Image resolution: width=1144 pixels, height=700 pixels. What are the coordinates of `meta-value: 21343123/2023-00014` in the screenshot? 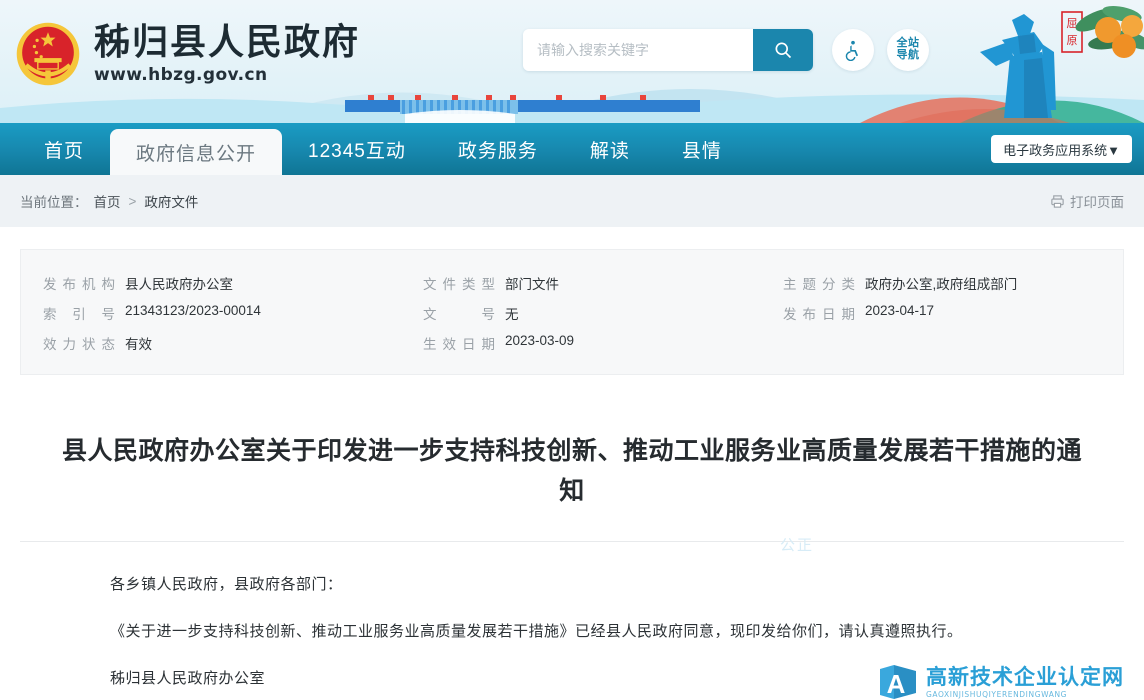 It's located at (193, 310).